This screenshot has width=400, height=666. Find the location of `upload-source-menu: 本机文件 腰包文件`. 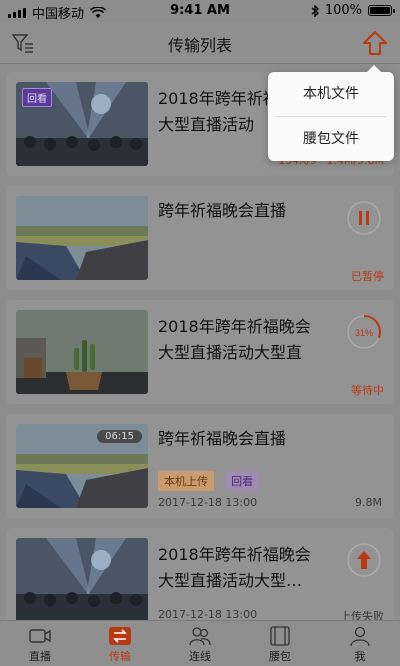

upload-source-menu: 本机文件 腰包文件 is located at coordinates (331, 113).